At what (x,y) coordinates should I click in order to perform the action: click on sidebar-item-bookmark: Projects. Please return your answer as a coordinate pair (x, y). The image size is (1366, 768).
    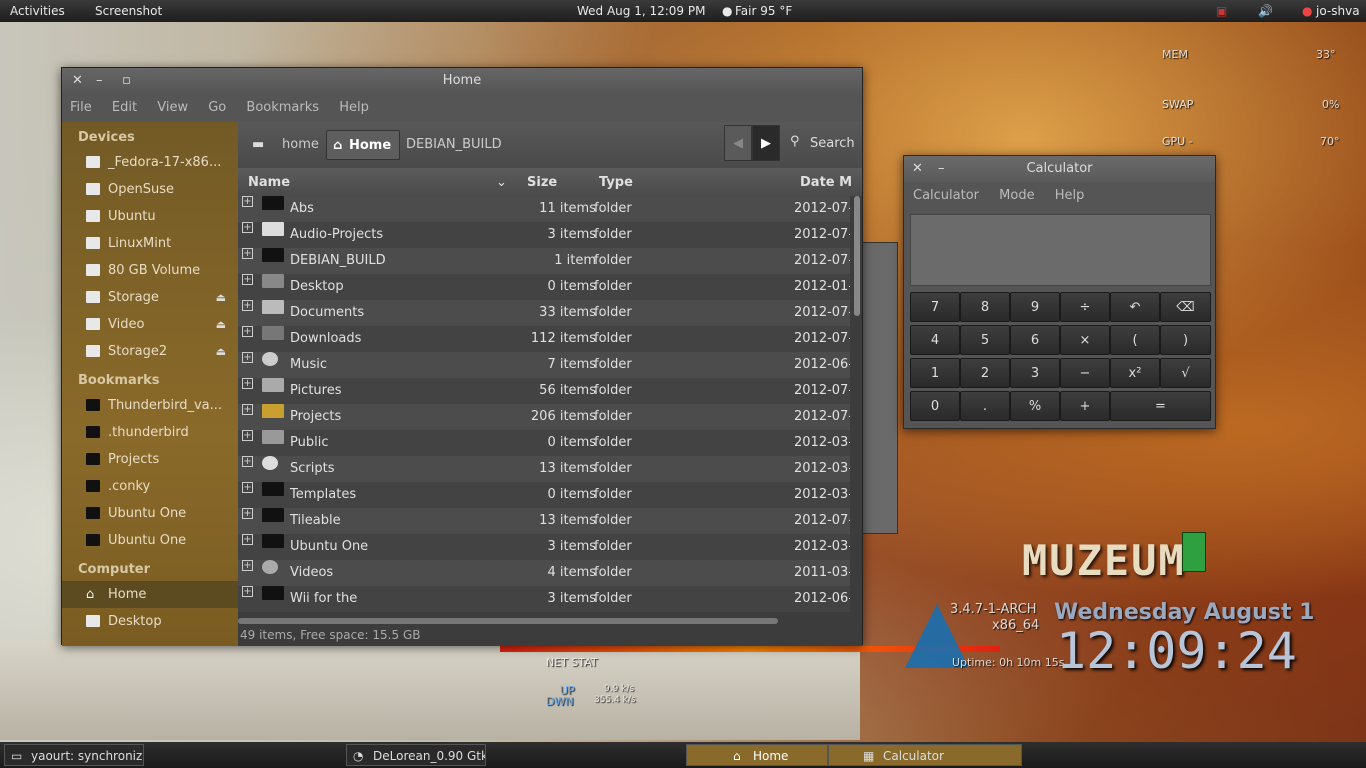
    Looking at the image, I should click on (150, 459).